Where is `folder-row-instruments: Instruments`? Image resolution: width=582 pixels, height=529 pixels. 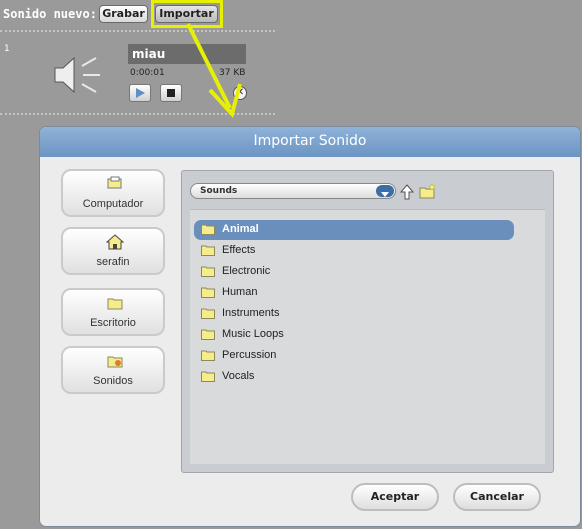 folder-row-instruments: Instruments is located at coordinates (354, 314).